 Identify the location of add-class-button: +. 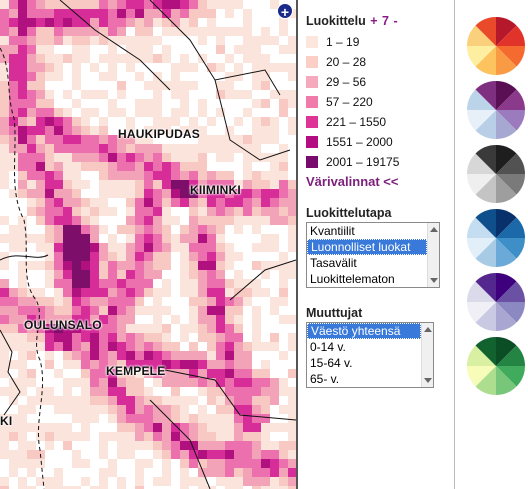
(373, 21).